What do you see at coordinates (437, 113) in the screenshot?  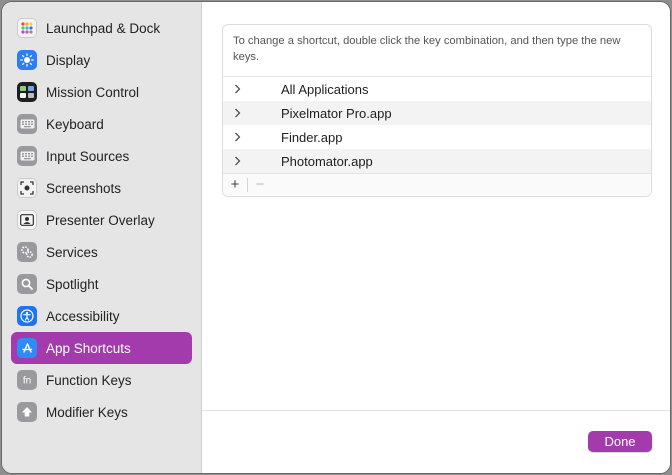 I see `table-row: Pixelmator Pro.app` at bounding box center [437, 113].